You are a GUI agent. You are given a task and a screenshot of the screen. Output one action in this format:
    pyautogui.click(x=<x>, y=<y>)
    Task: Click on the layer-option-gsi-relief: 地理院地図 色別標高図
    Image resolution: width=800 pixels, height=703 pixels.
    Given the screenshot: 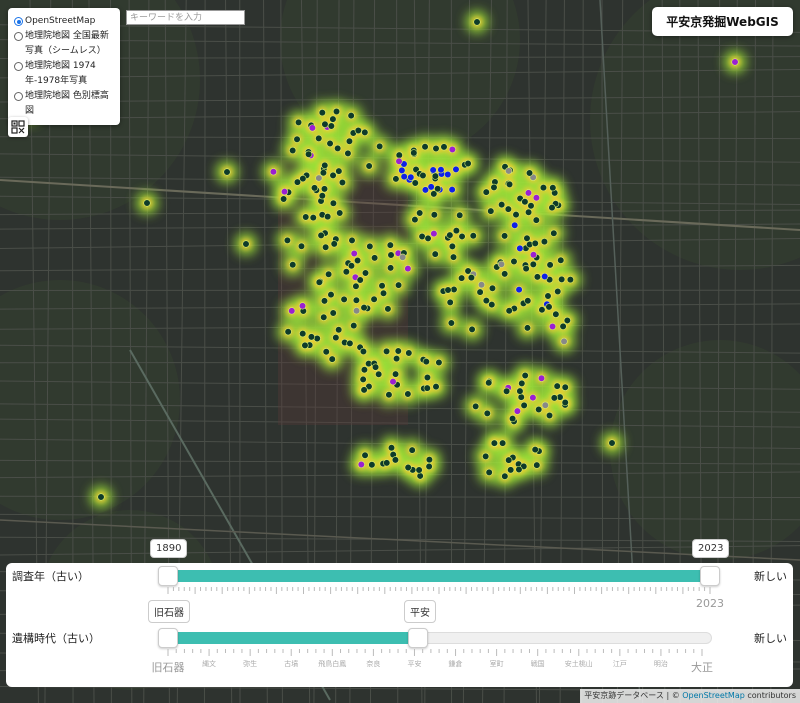 What is the action you would take?
    pyautogui.click(x=65, y=104)
    